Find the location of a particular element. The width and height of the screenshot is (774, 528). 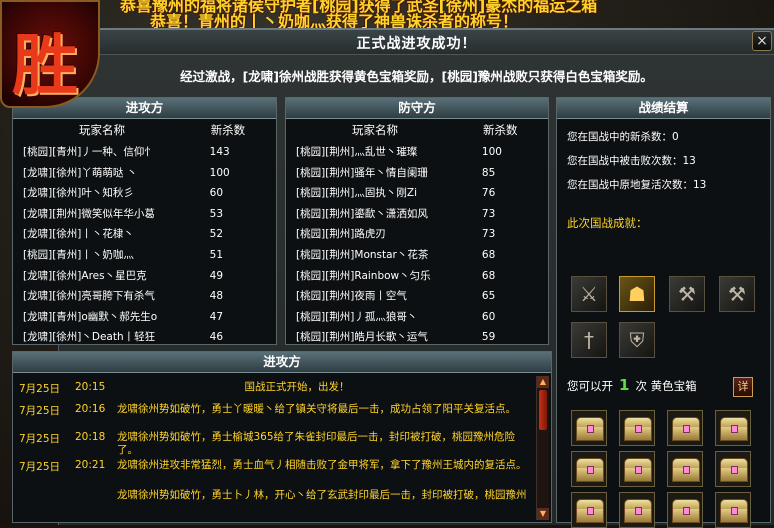

player-row: [桃园][荆州]骚年丶情自阑珊 85 is located at coordinates (417, 173).